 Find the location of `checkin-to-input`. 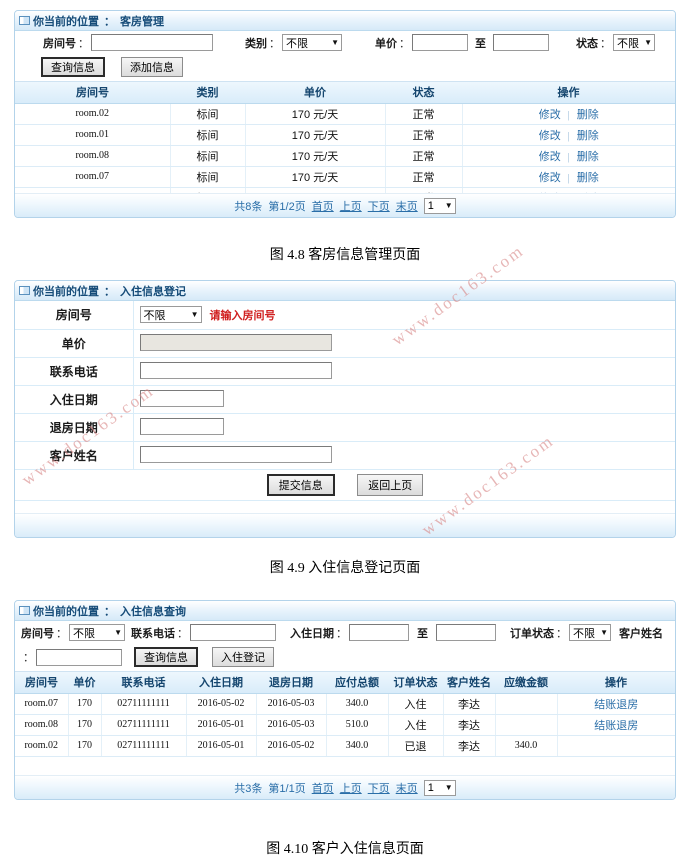

checkin-to-input is located at coordinates (466, 632).